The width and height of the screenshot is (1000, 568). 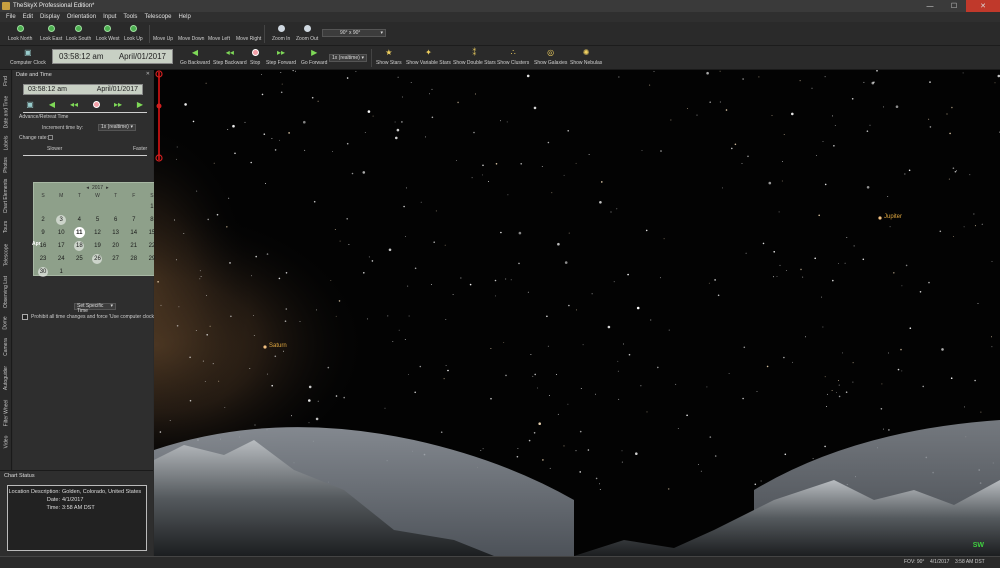 I want to click on calendar-day: 12, so click(x=97, y=232).